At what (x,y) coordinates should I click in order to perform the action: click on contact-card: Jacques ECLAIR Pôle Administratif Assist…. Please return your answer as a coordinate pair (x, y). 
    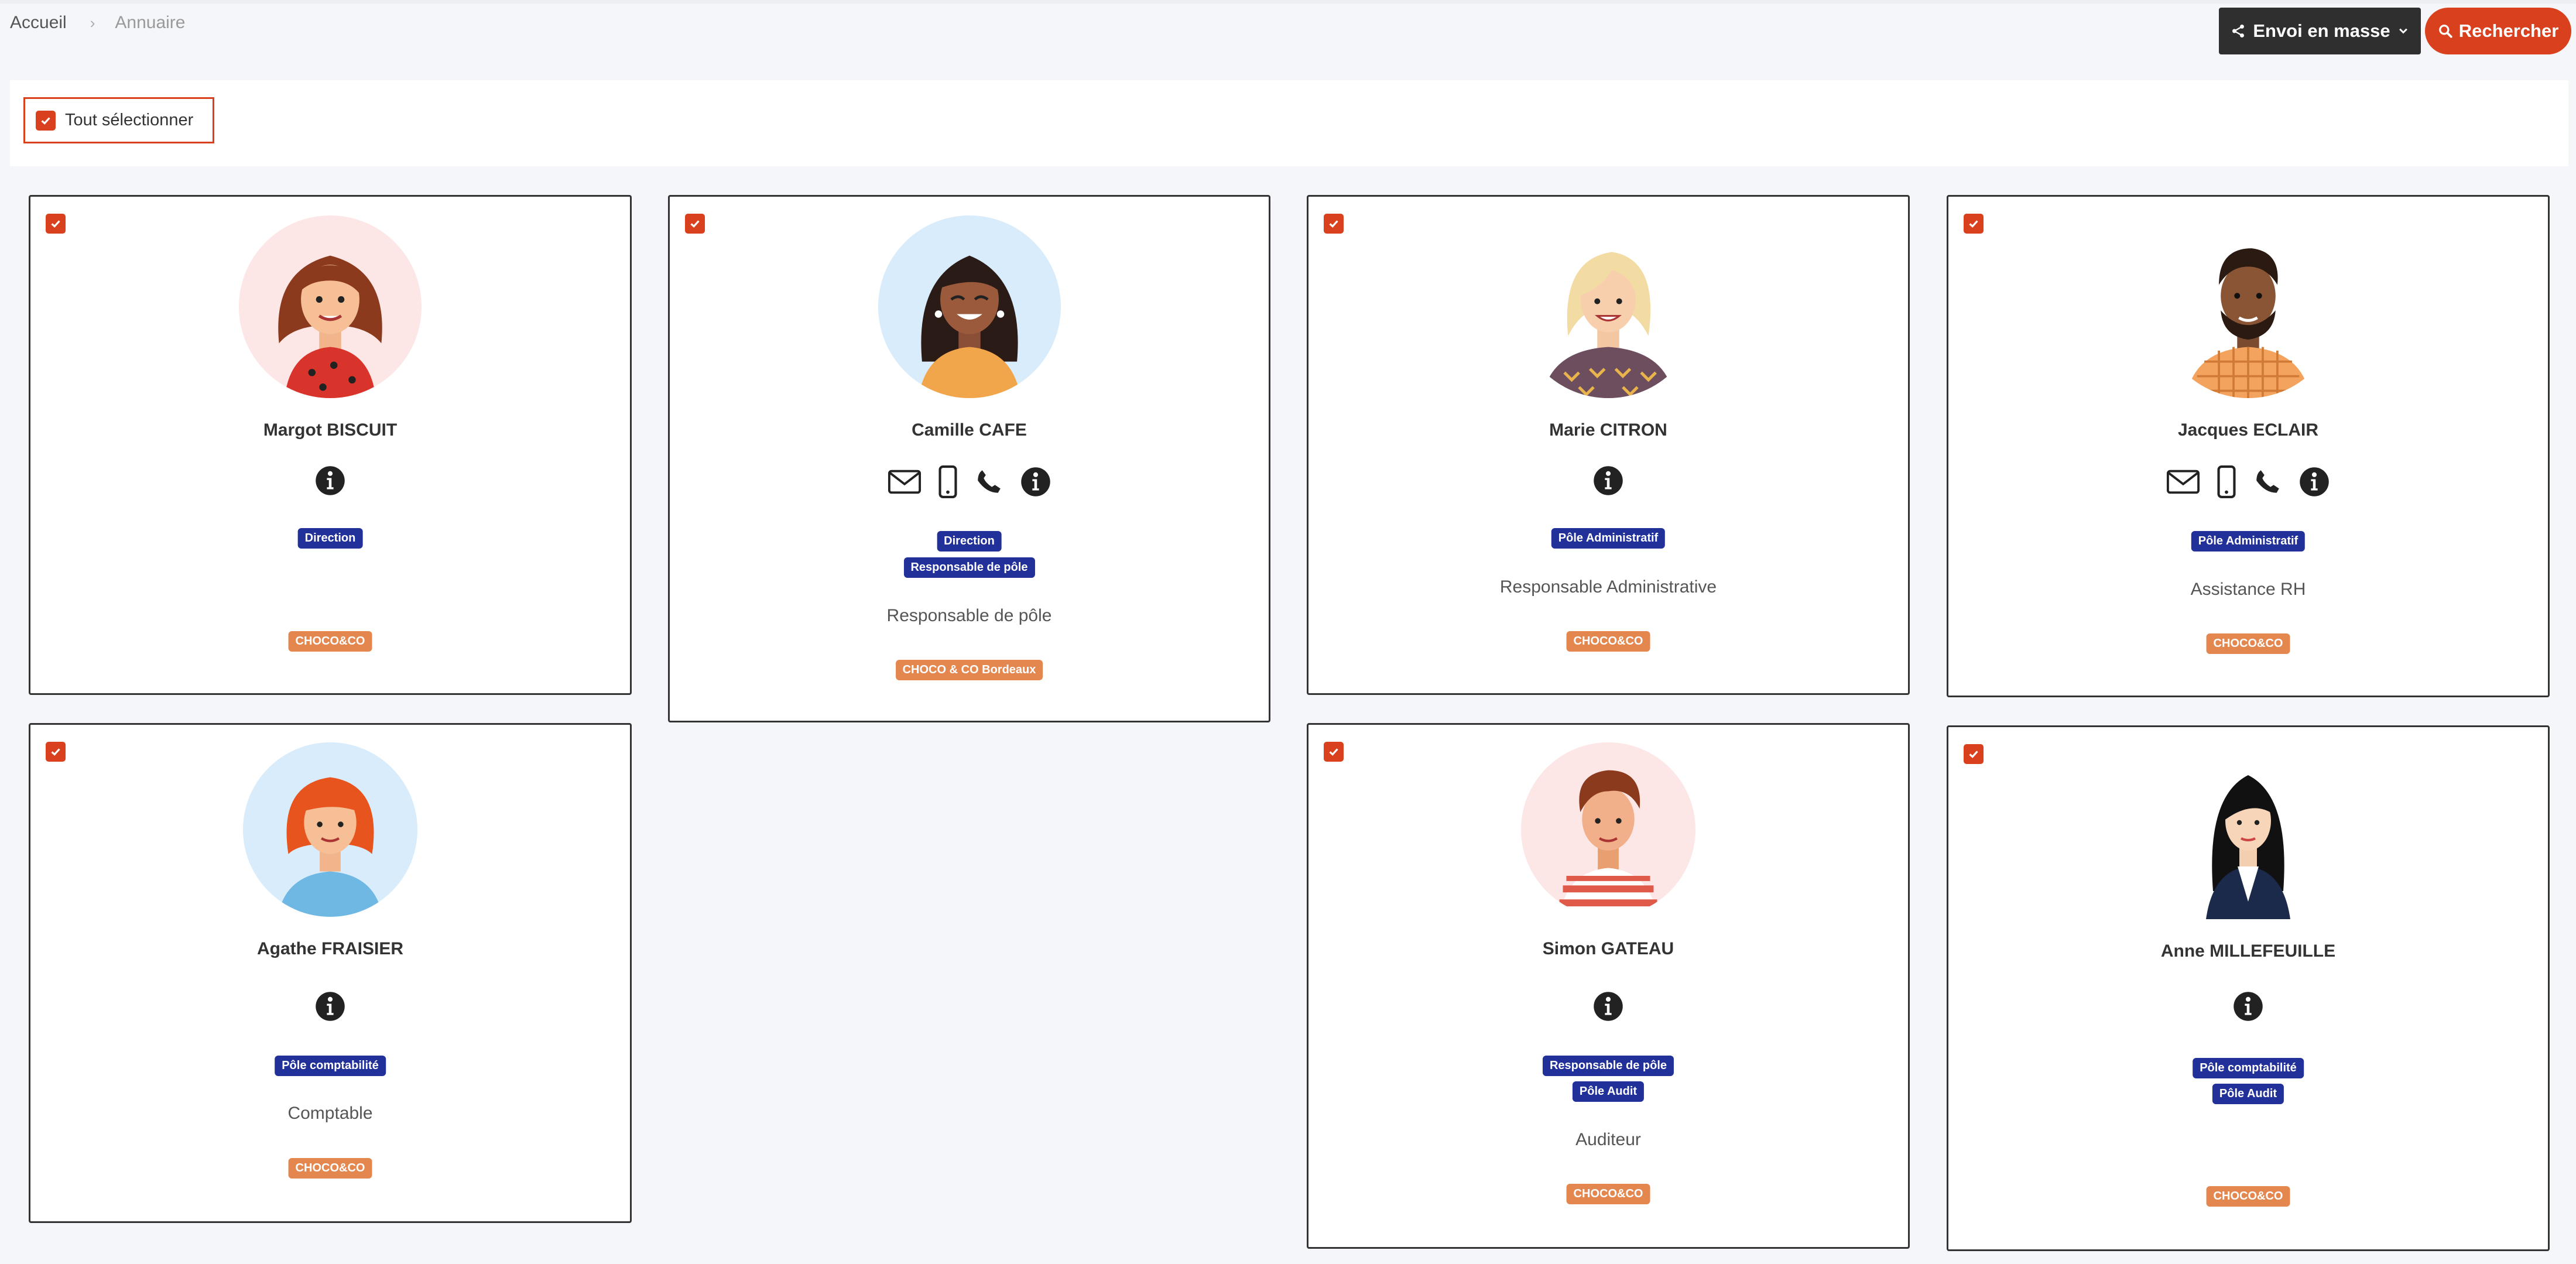
    Looking at the image, I should click on (2248, 446).